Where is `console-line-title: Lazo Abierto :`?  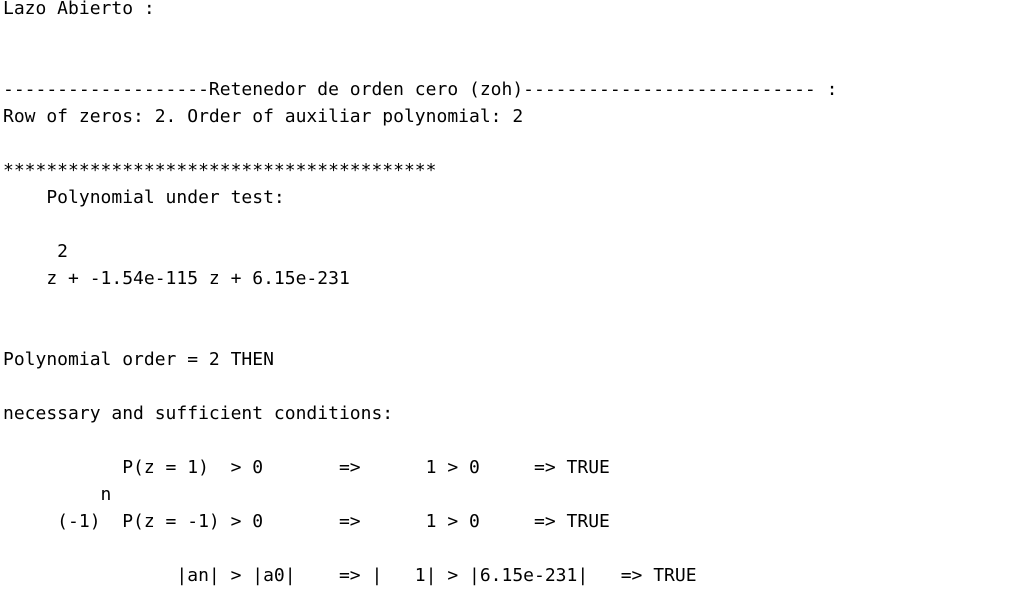
console-line-title: Lazo Abierto : is located at coordinates (79, 9).